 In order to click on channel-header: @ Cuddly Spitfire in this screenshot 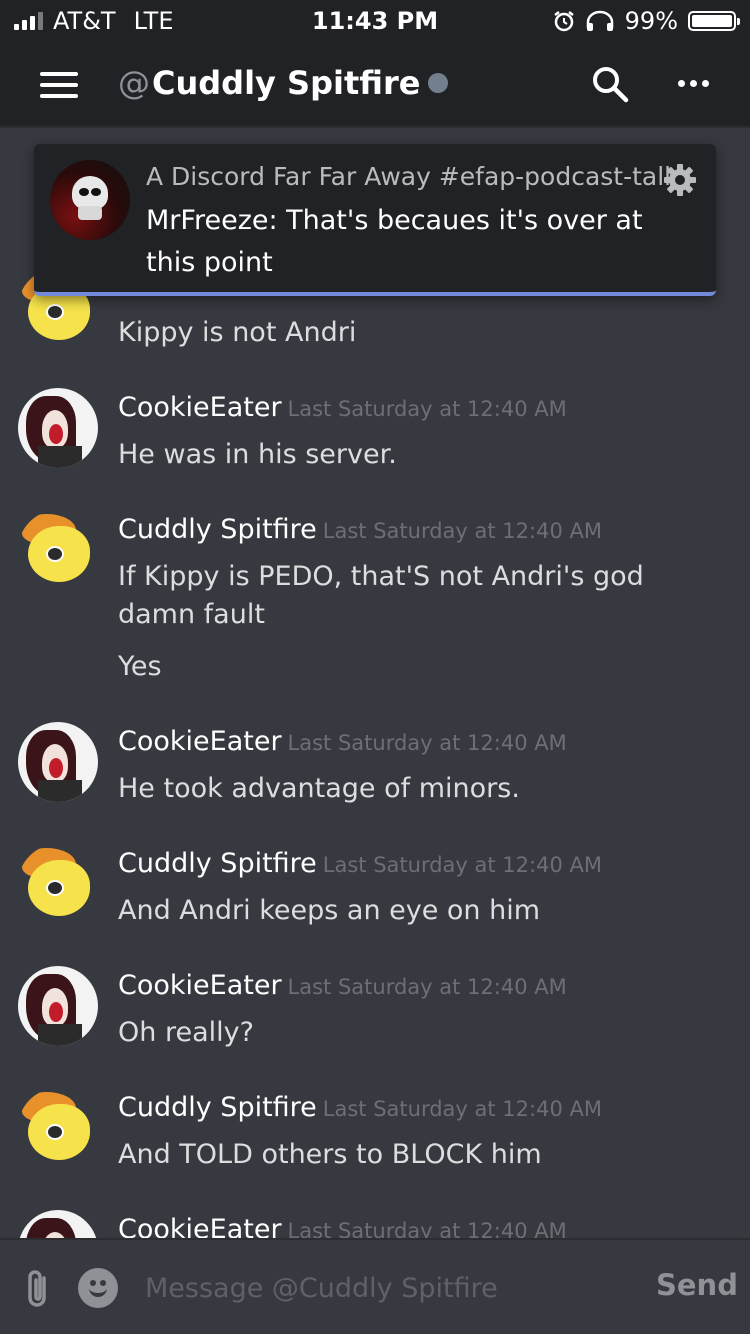, I will do `click(375, 85)`.